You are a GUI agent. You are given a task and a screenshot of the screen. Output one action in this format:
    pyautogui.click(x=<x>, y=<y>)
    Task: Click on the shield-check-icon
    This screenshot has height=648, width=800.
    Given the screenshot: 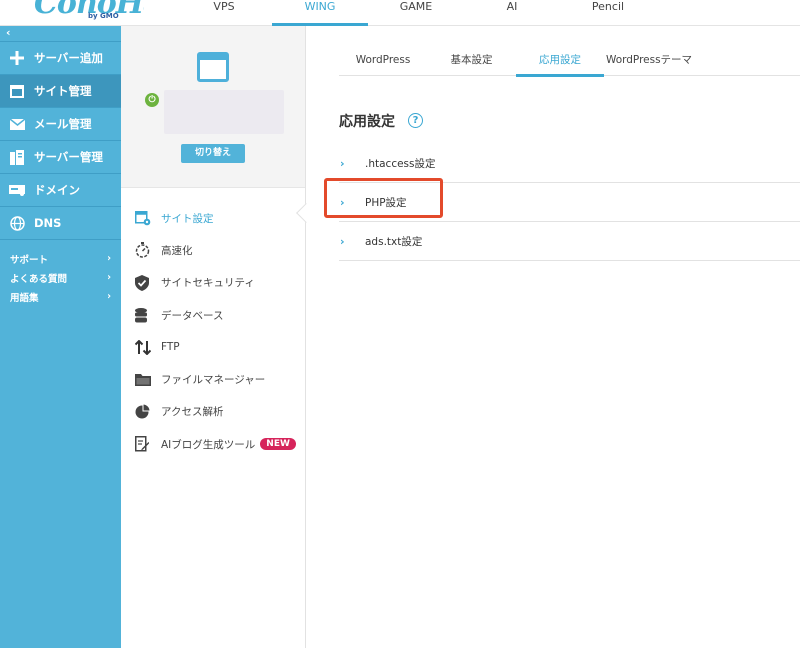 What is the action you would take?
    pyautogui.click(x=146, y=282)
    